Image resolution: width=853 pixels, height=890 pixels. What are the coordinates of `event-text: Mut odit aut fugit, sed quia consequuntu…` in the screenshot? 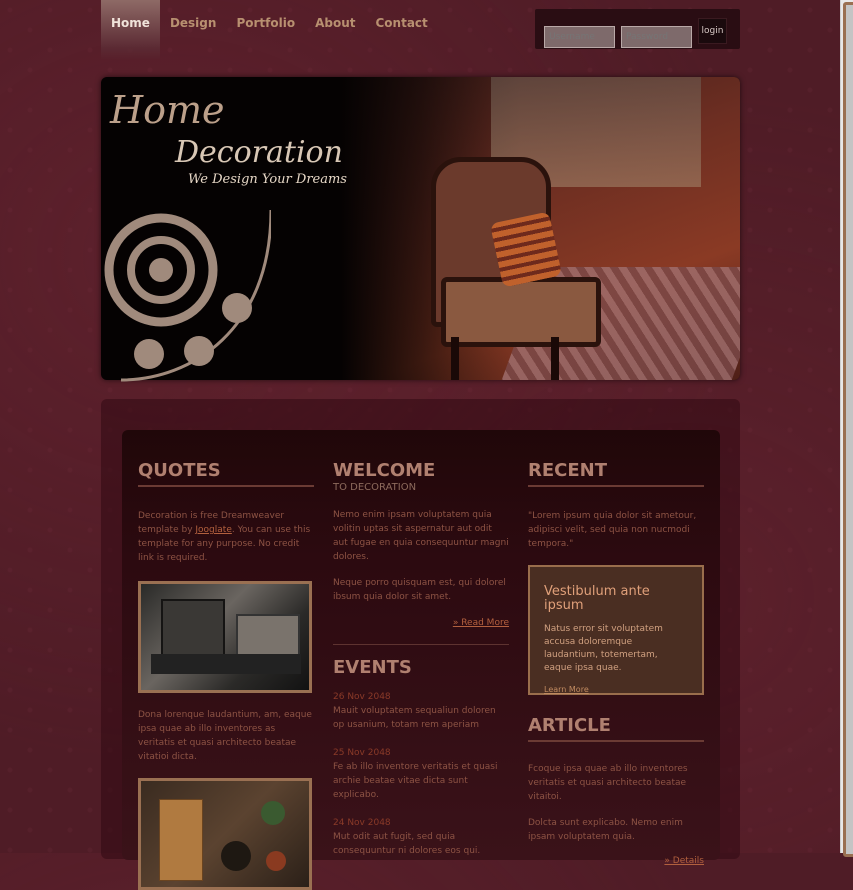 It's located at (407, 844).